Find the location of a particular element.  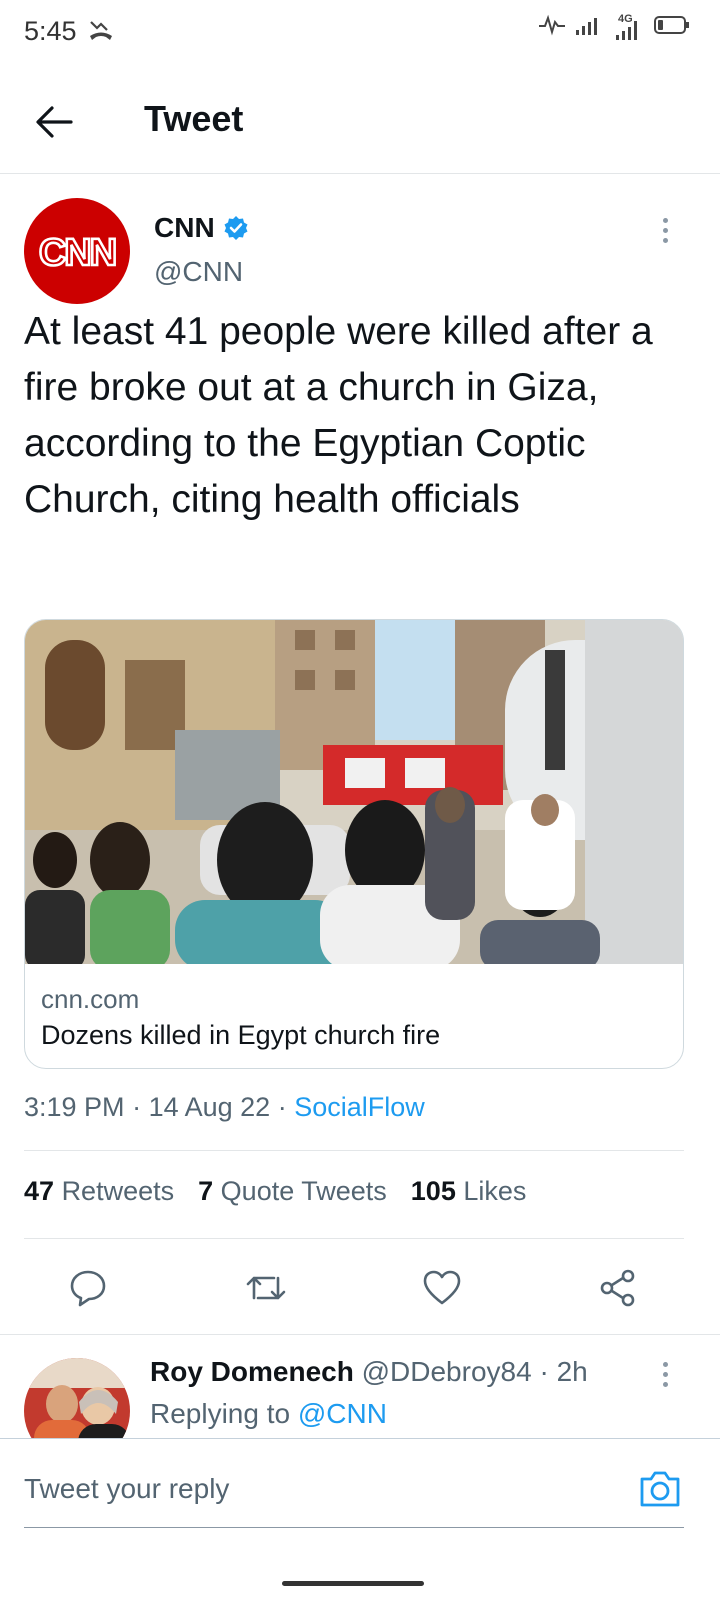

retweets-stat: 47 Retweets is located at coordinates (99, 1191).